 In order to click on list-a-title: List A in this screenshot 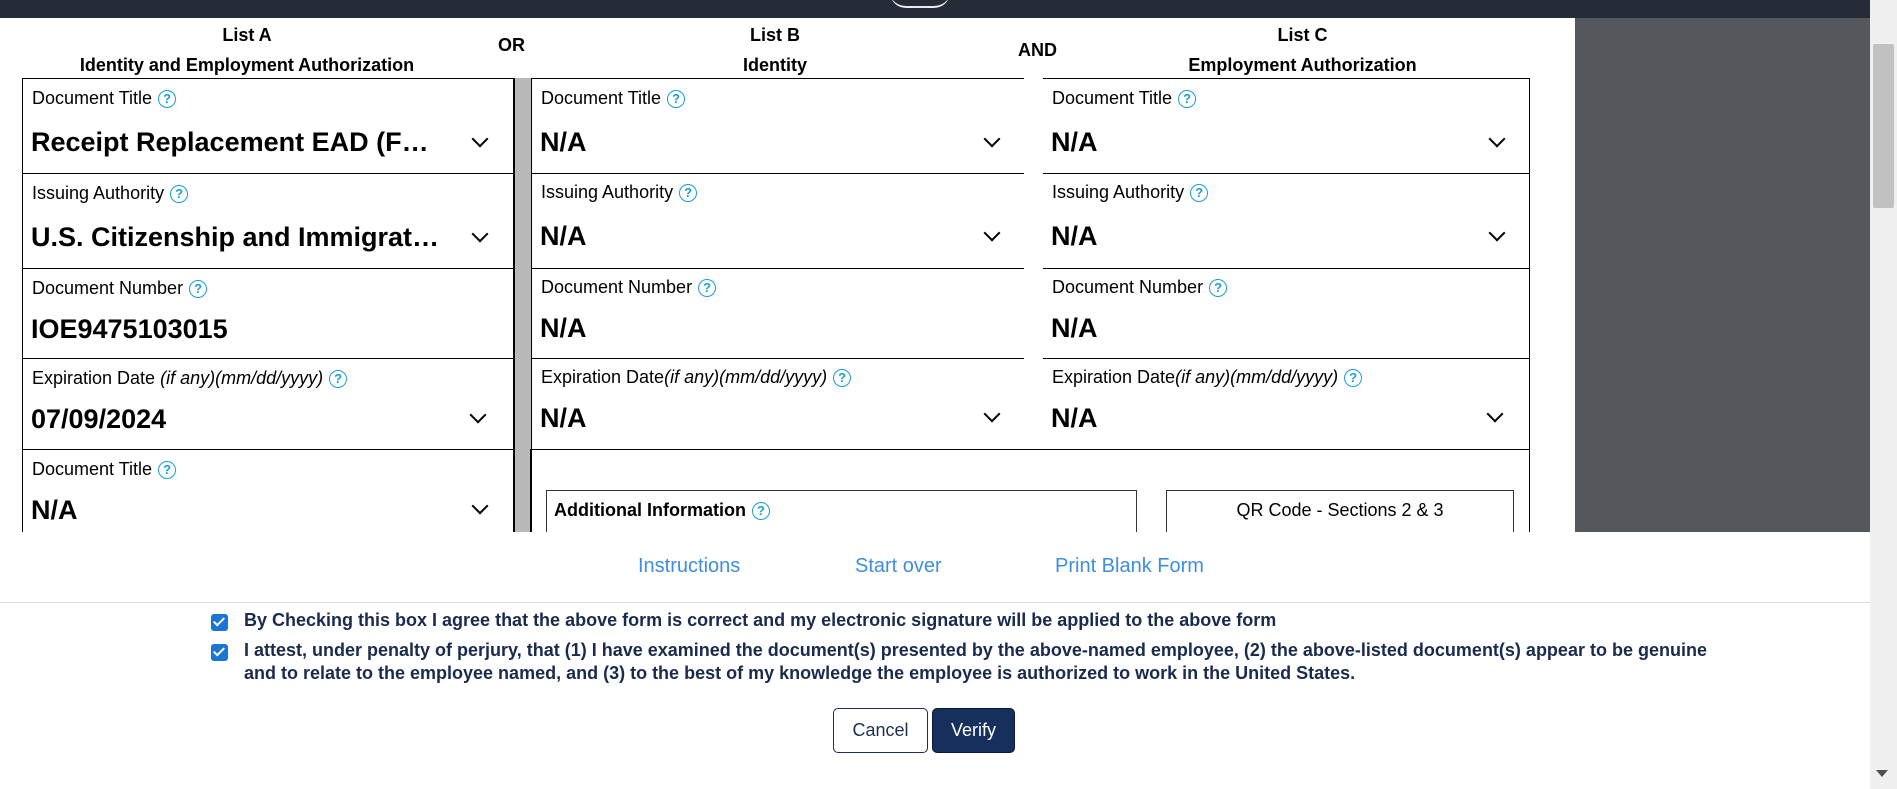, I will do `click(247, 35)`.